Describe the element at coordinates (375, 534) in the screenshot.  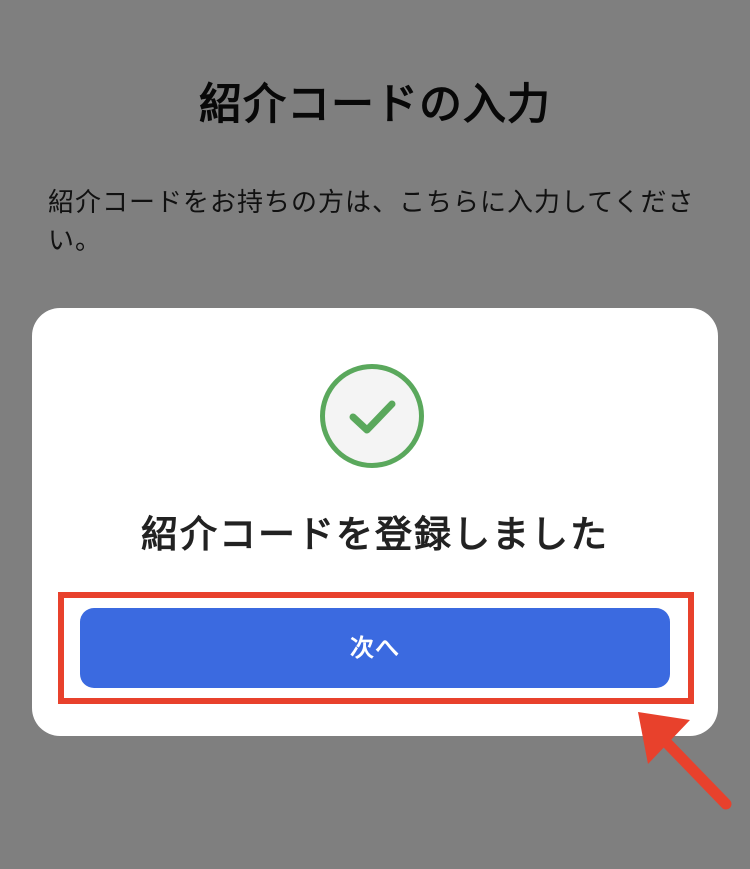
I see `success-message: 紹介コードを登録しました` at that location.